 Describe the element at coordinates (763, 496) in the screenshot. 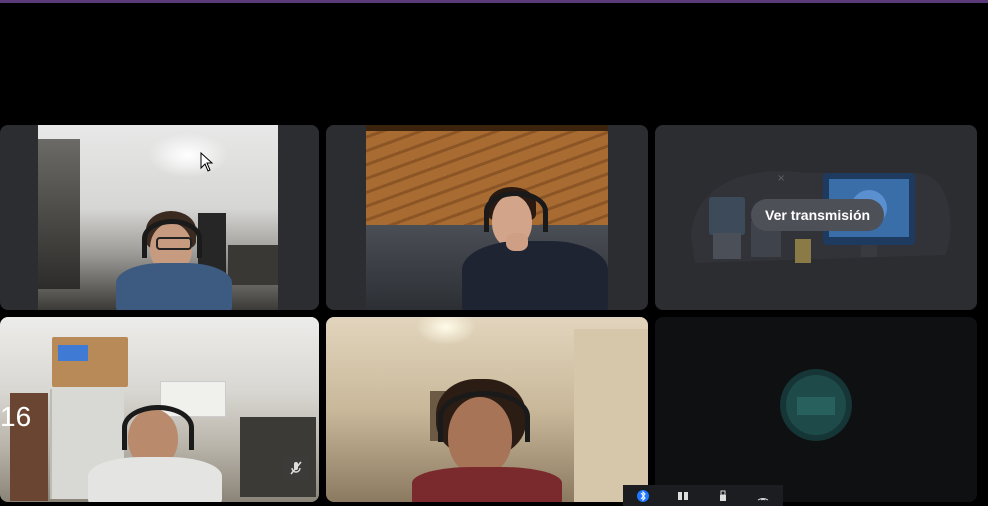

I see `wifi-icon` at that location.